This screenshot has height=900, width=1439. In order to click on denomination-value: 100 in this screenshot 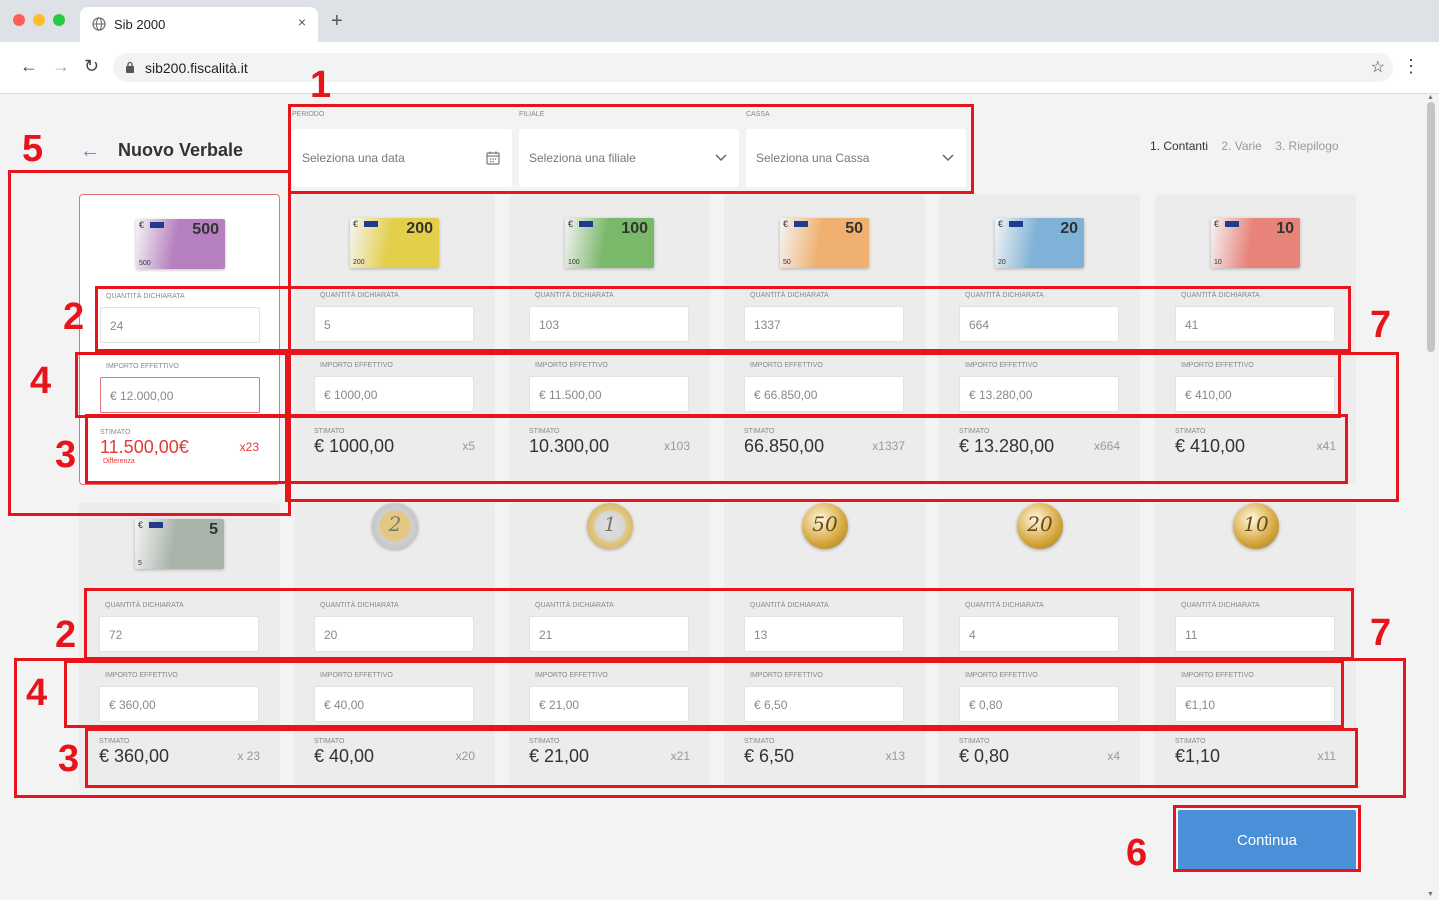, I will do `click(634, 228)`.